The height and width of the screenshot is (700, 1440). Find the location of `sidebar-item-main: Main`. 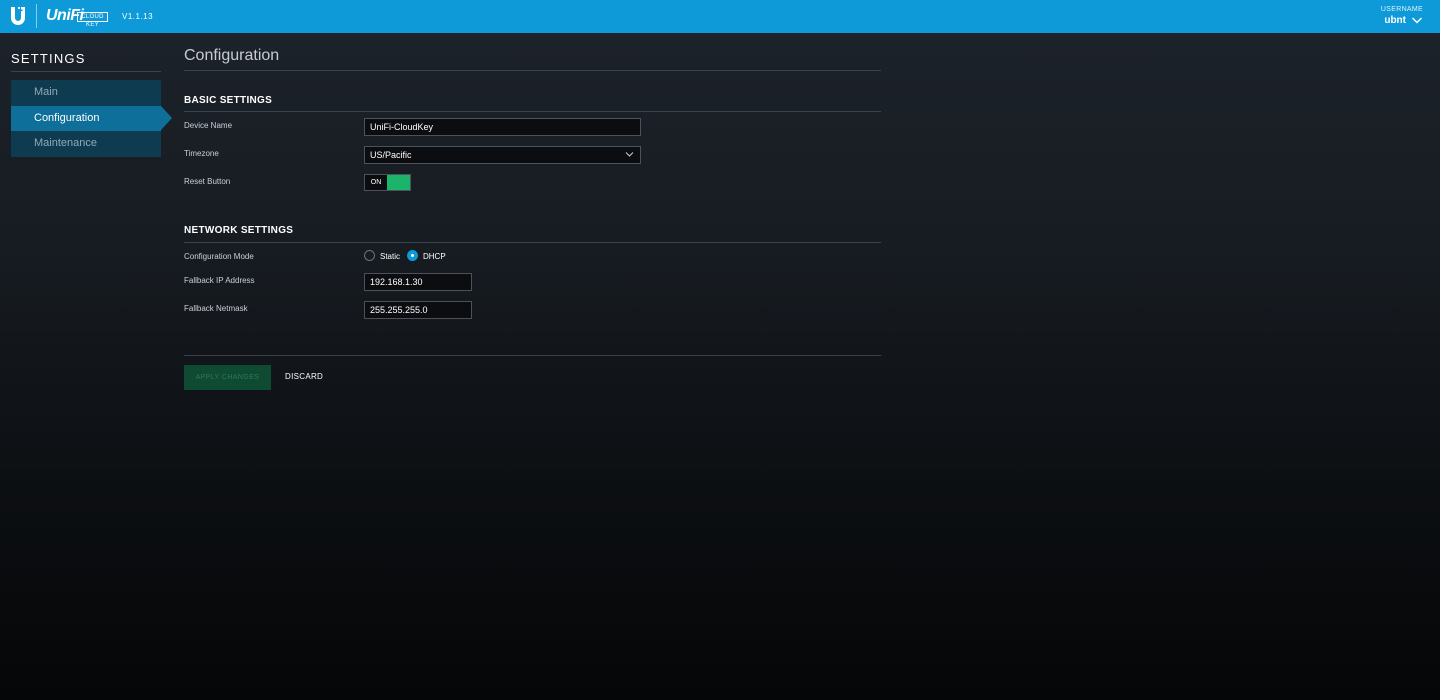

sidebar-item-main: Main is located at coordinates (86, 93).